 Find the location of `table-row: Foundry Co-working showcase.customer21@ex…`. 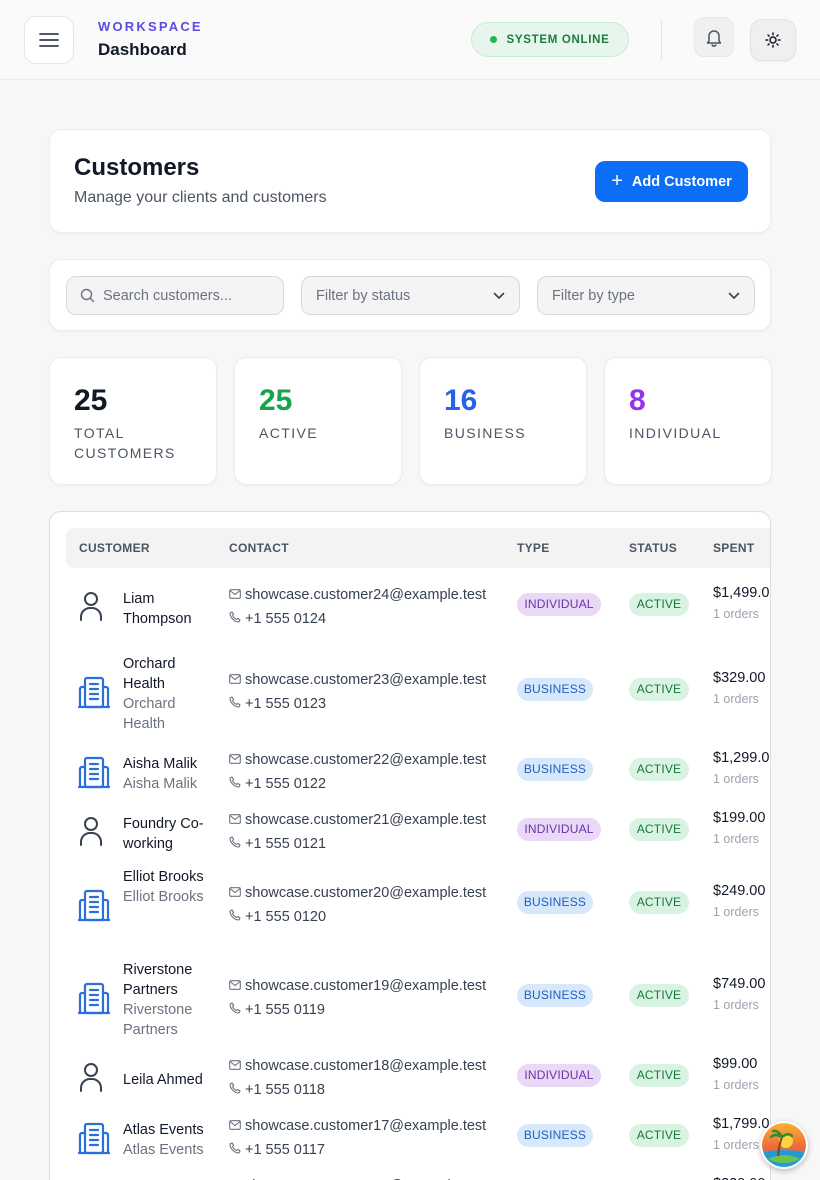

table-row: Foundry Co-working showcase.customer21@ex… is located at coordinates (418, 830).